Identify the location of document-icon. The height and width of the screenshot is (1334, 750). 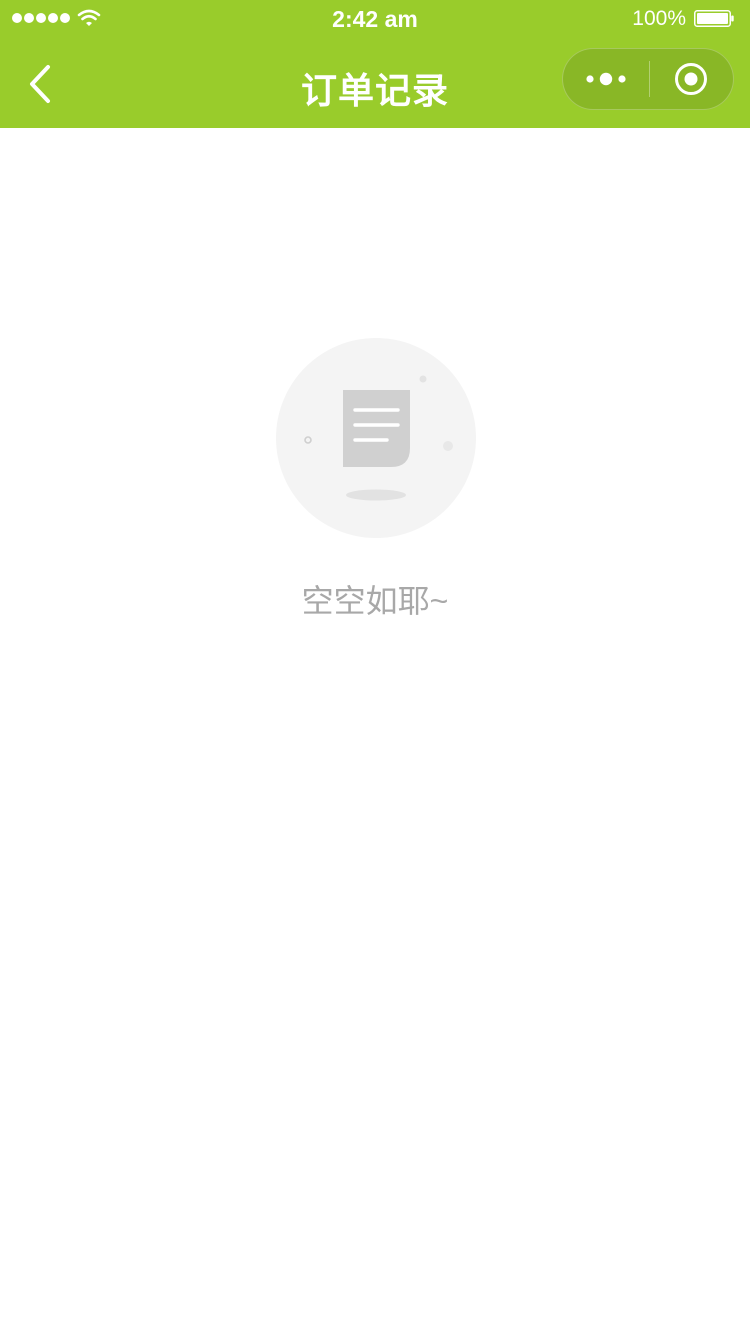
(376, 428).